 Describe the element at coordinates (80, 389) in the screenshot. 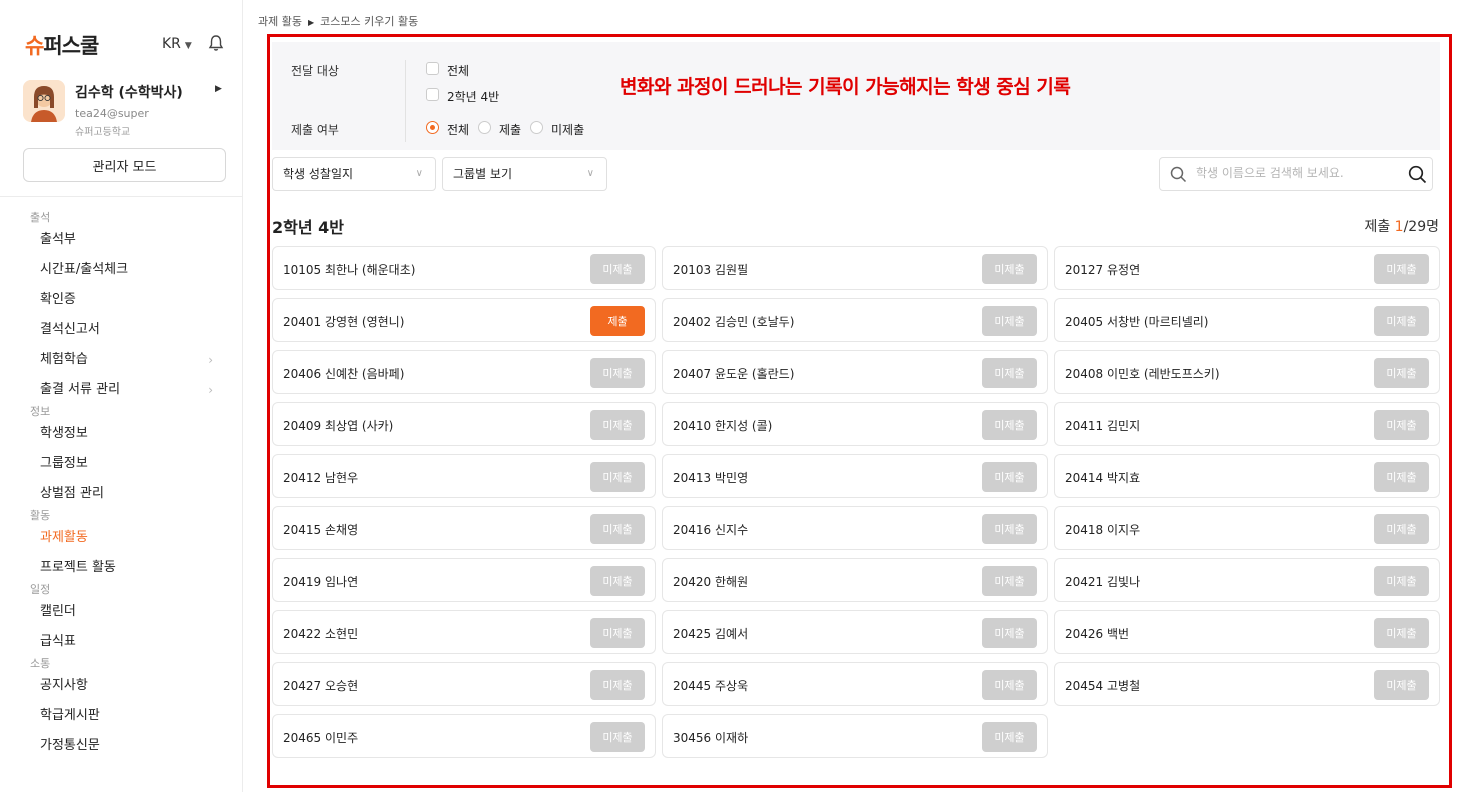

I see `sidebar-item-label: 출결 서류 관리` at that location.